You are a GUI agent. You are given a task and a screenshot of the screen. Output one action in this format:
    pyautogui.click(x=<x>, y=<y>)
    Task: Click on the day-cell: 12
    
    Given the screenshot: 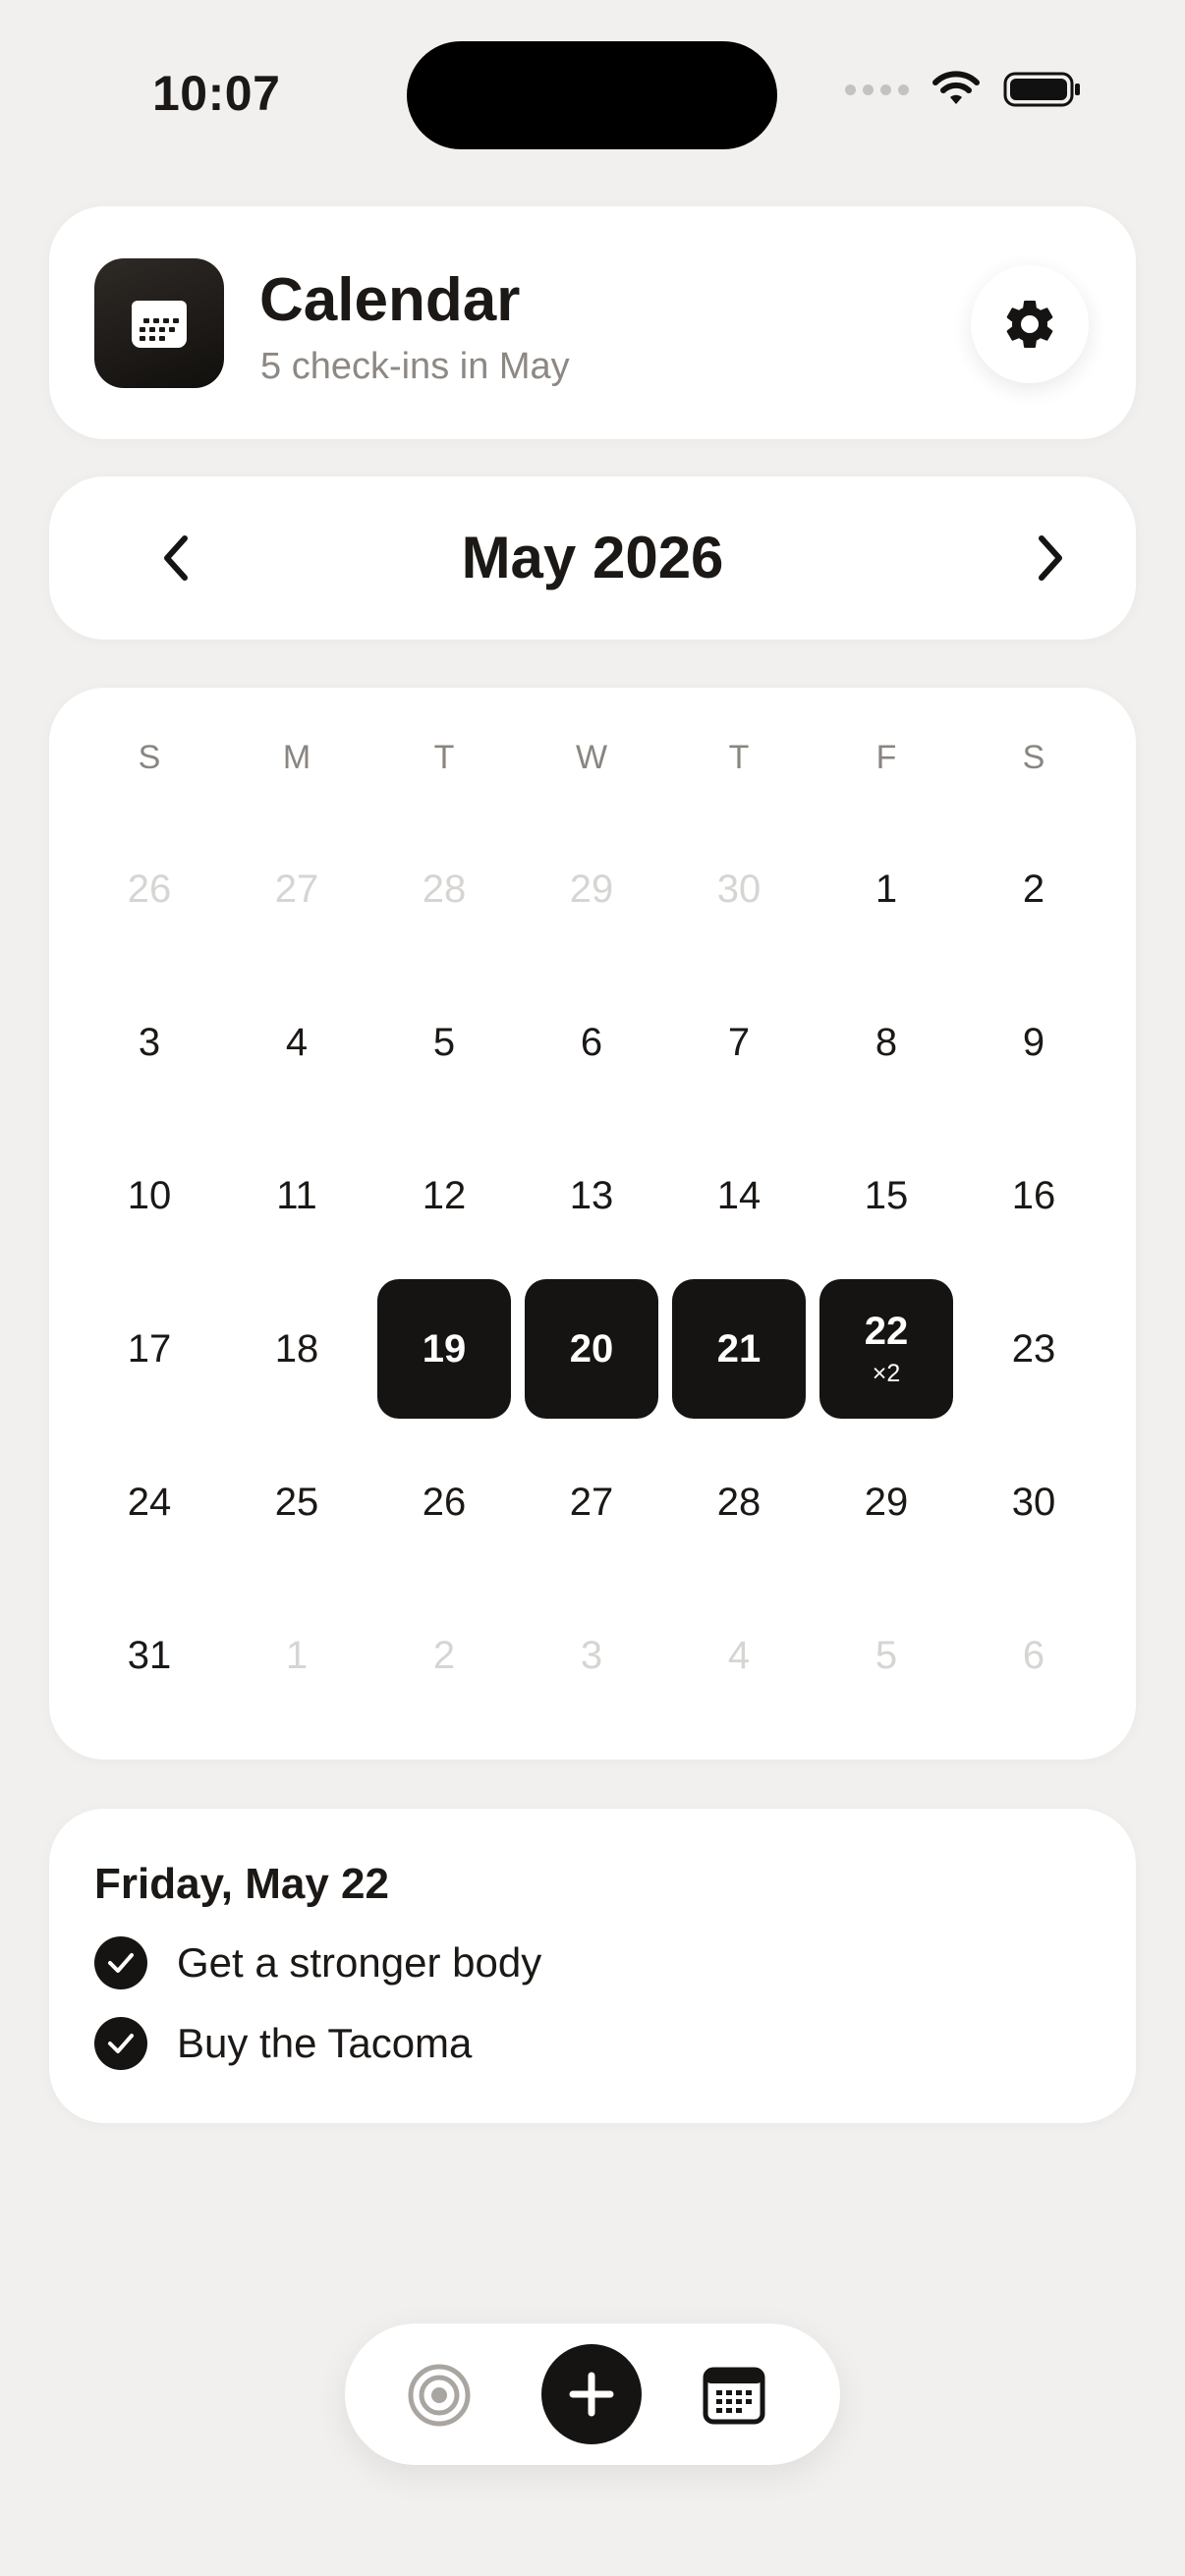 What is the action you would take?
    pyautogui.click(x=444, y=1195)
    